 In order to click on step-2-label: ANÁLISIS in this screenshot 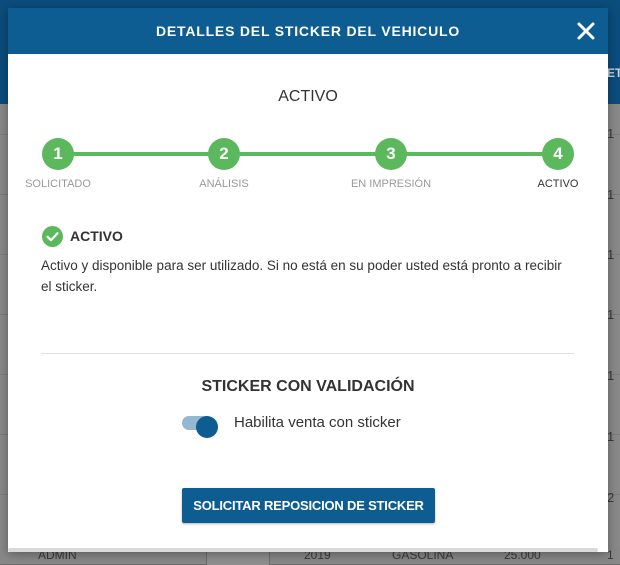, I will do `click(224, 184)`.